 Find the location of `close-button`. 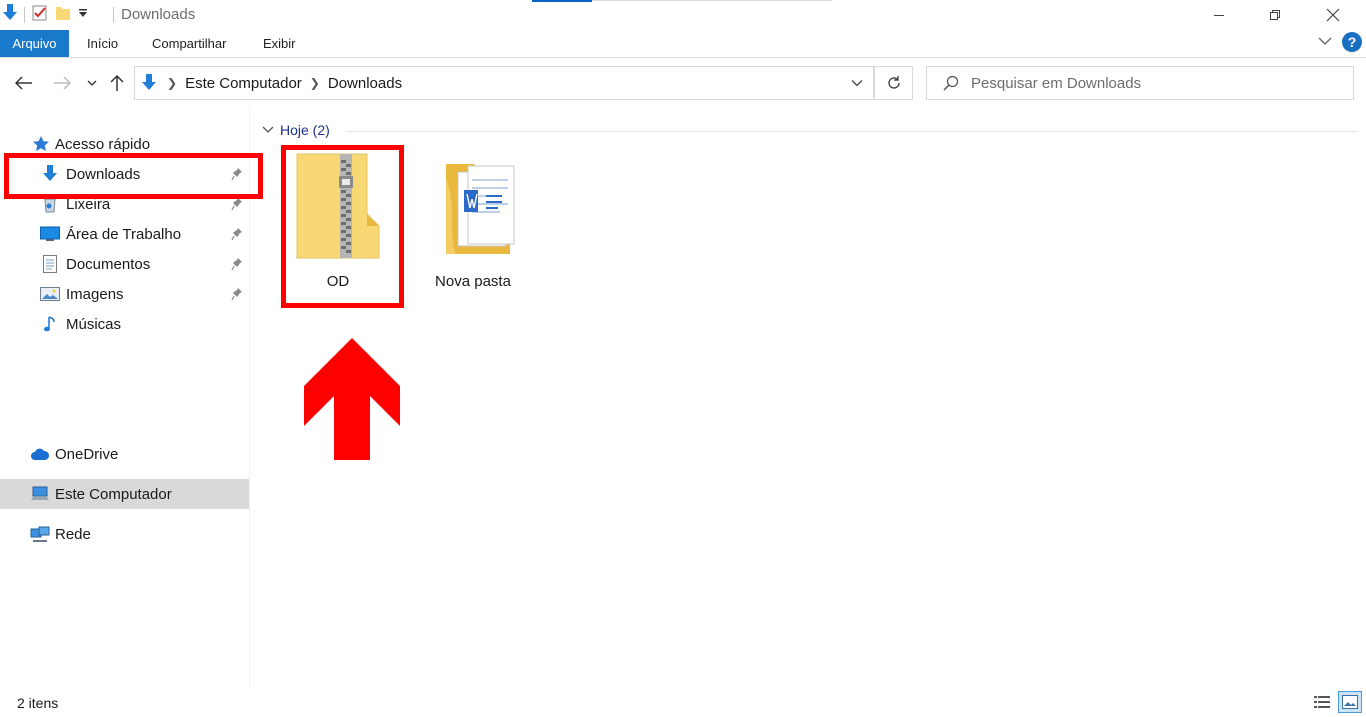

close-button is located at coordinates (1333, 15).